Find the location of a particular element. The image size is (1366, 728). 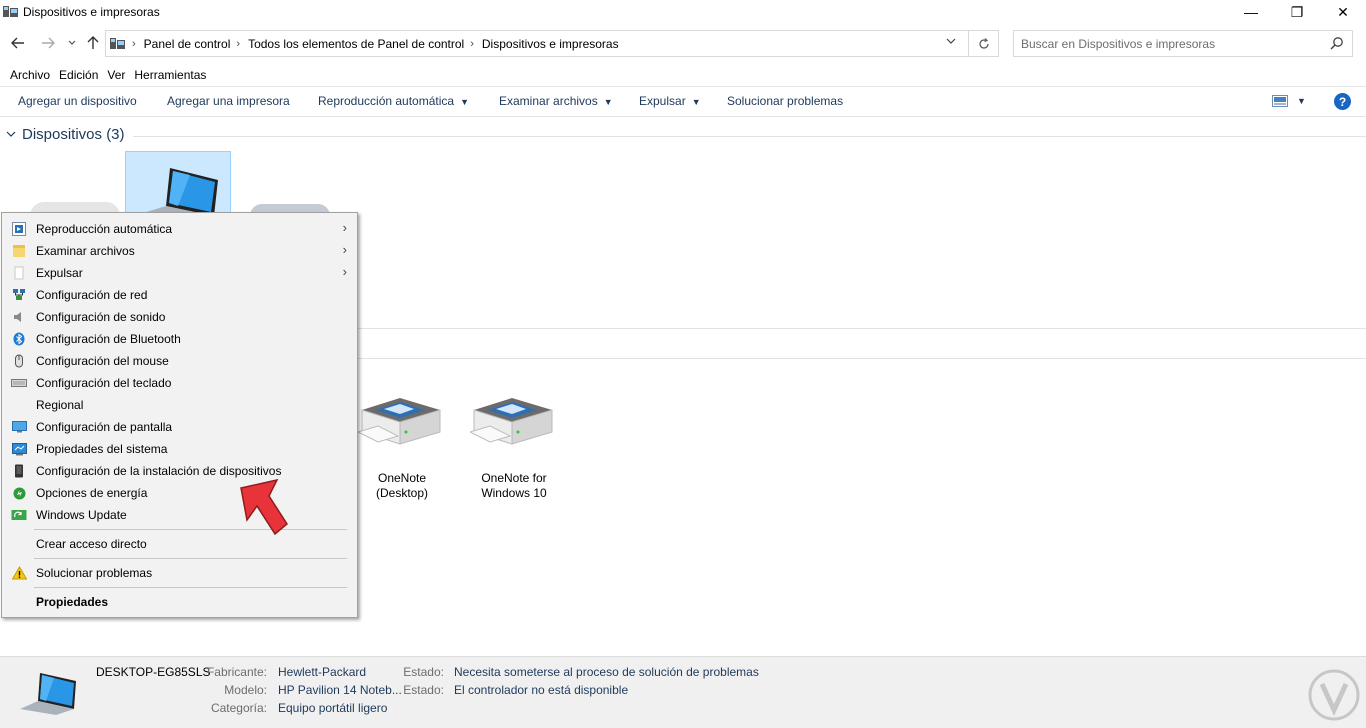

speaker-icon is located at coordinates (19, 317).